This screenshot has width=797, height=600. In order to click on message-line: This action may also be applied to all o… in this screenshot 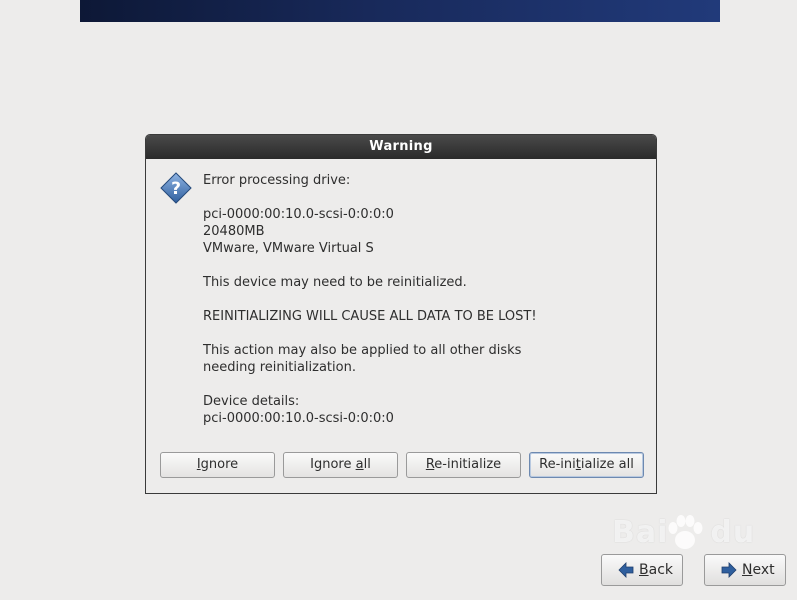, I will do `click(362, 350)`.